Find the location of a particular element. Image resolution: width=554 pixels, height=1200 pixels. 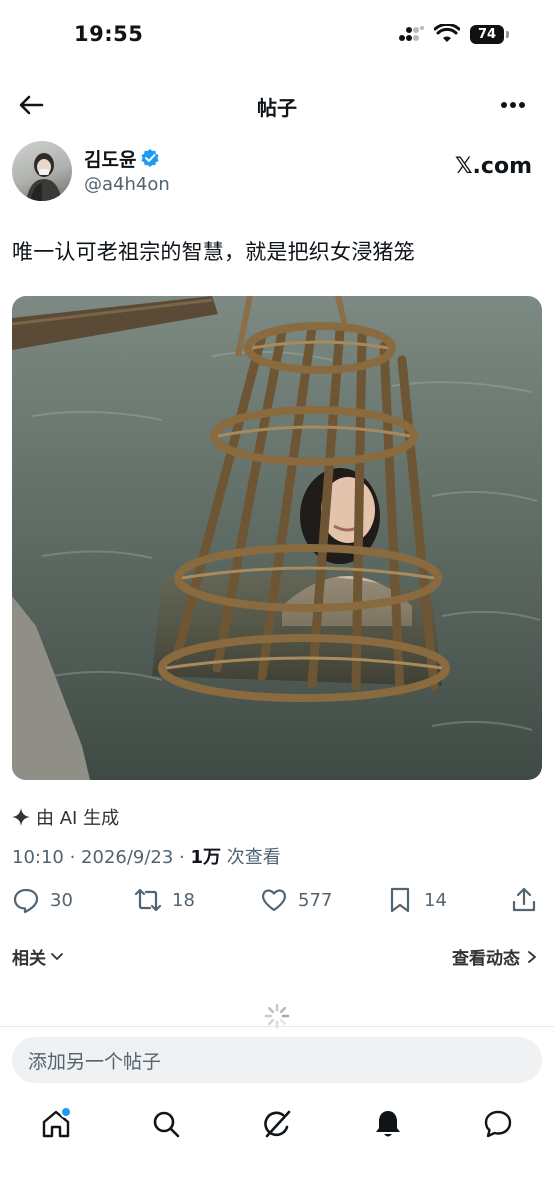

wifi-icon is located at coordinates (447, 33).